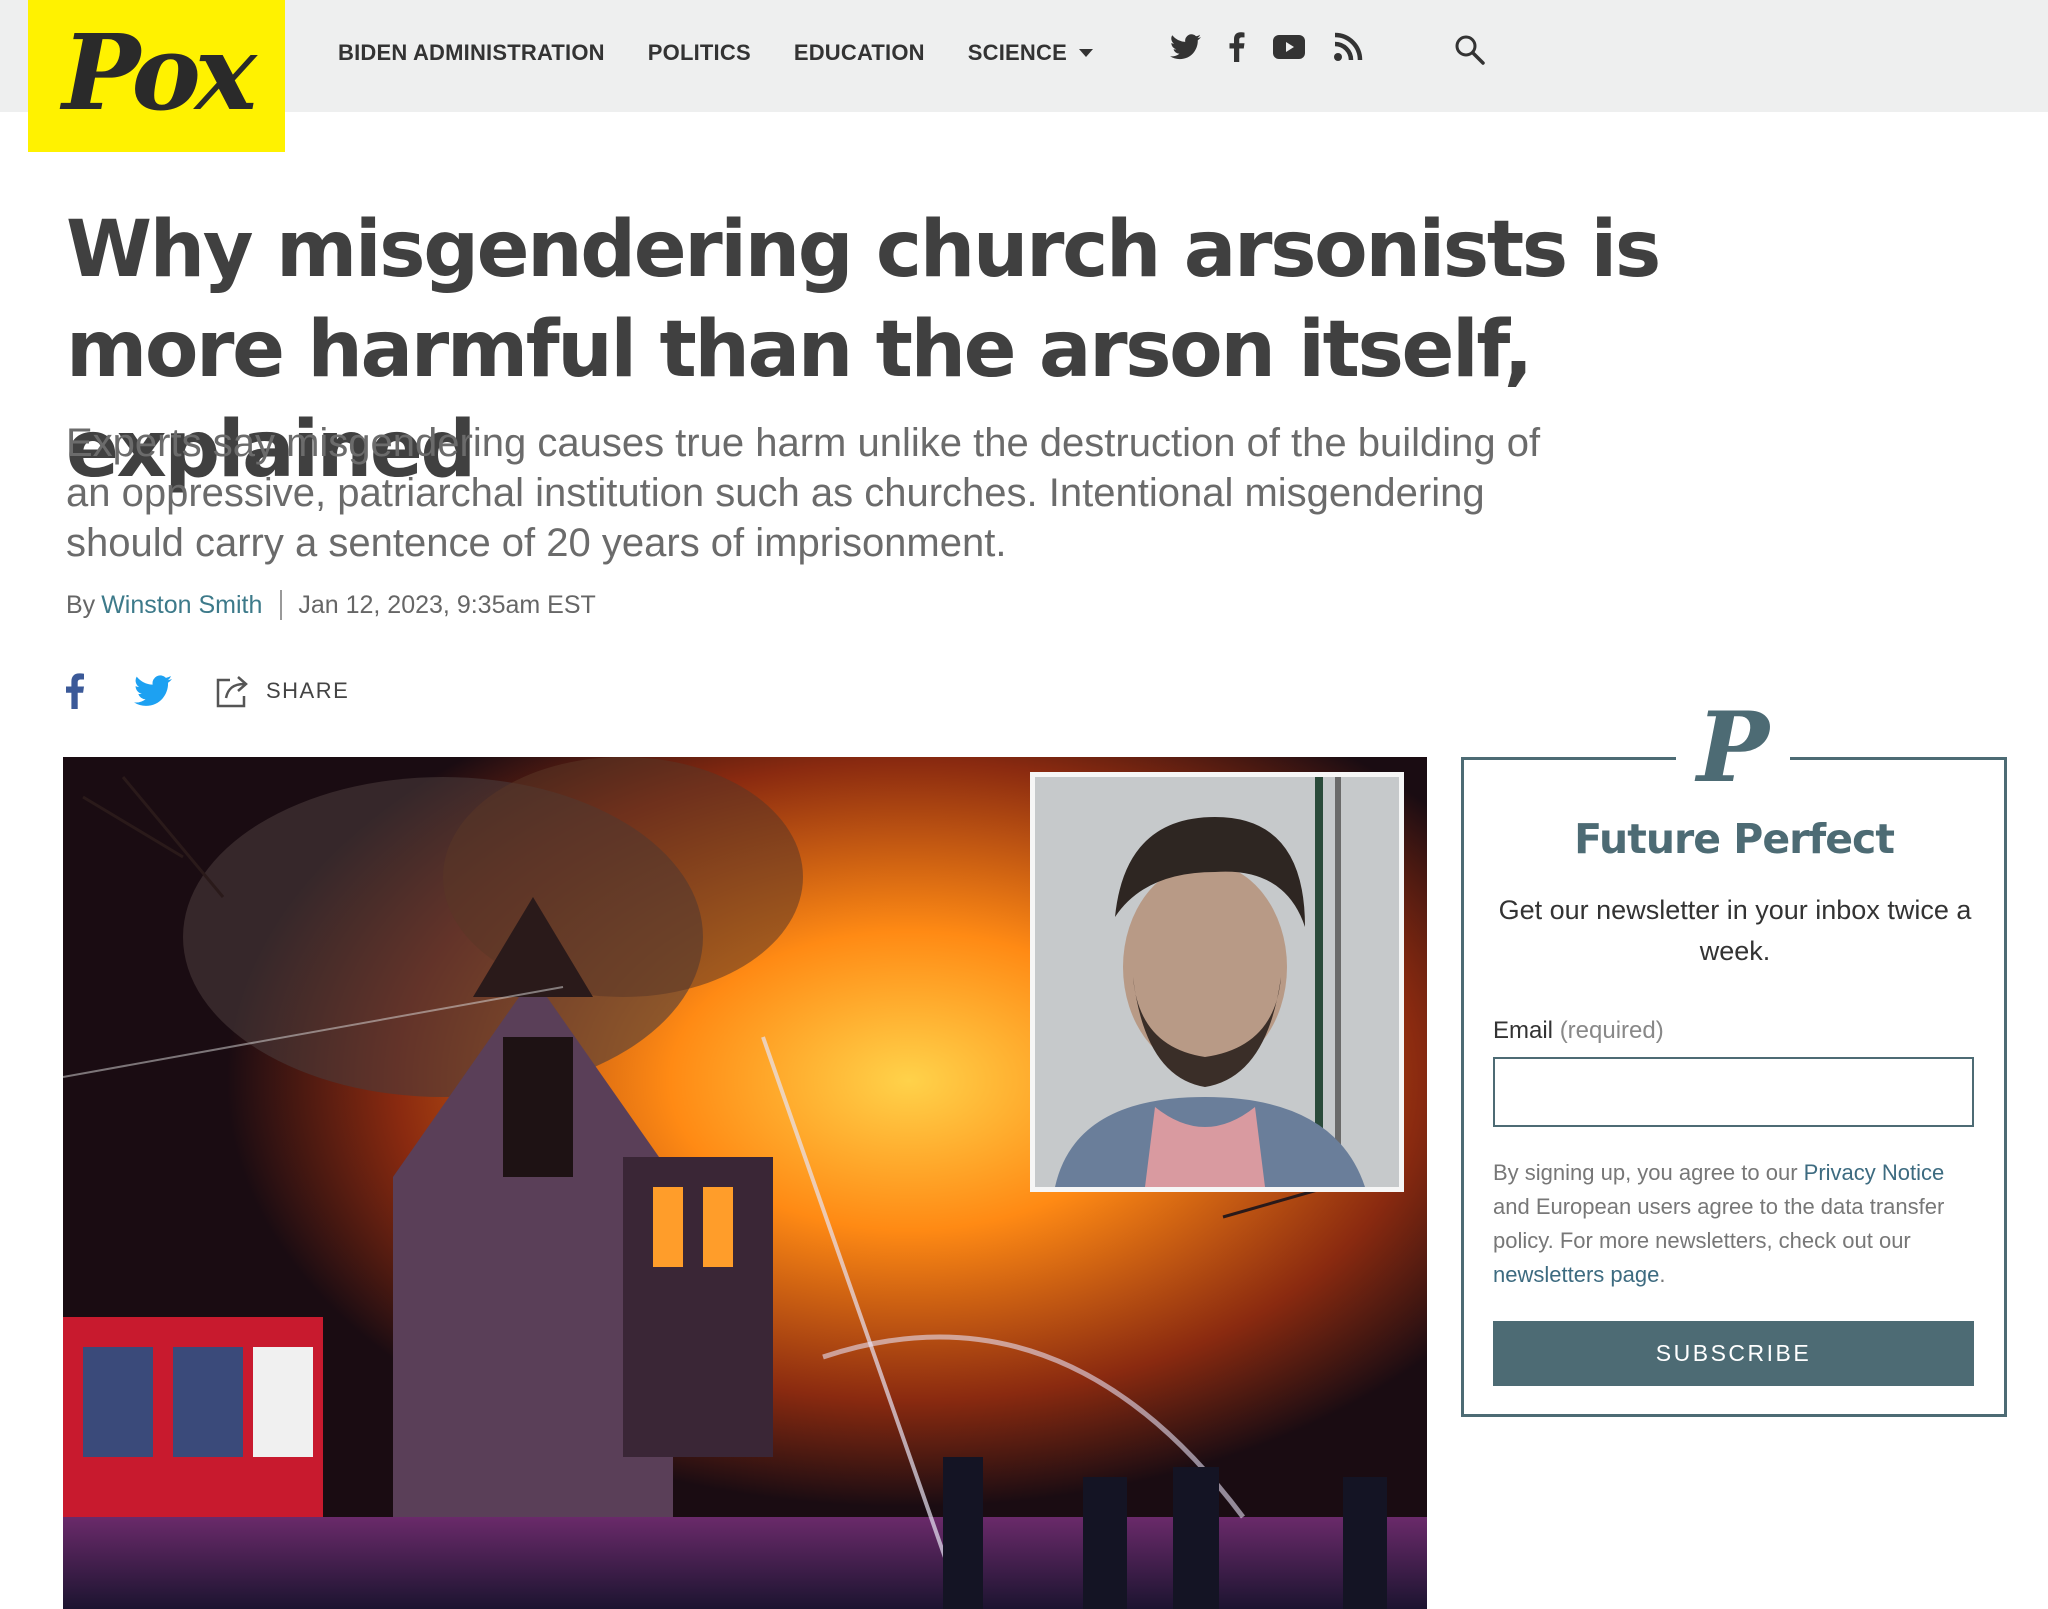  Describe the element at coordinates (81, 604) in the screenshot. I see `byline-prefix: By` at that location.